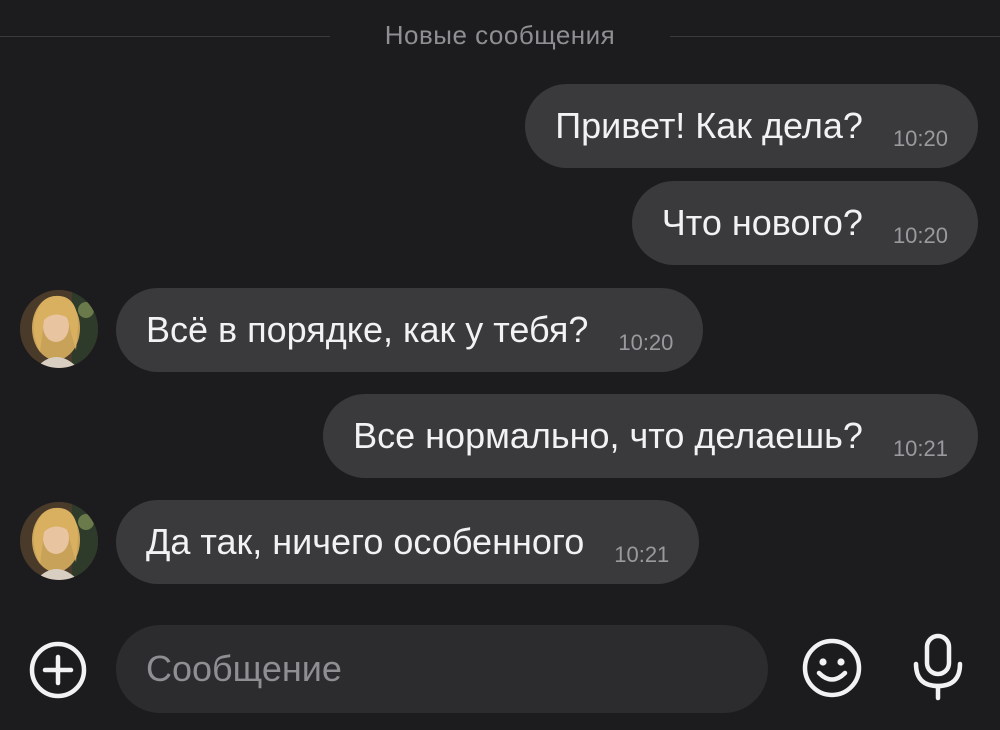 Image resolution: width=1000 pixels, height=730 pixels. I want to click on microphone-button, so click(938, 666).